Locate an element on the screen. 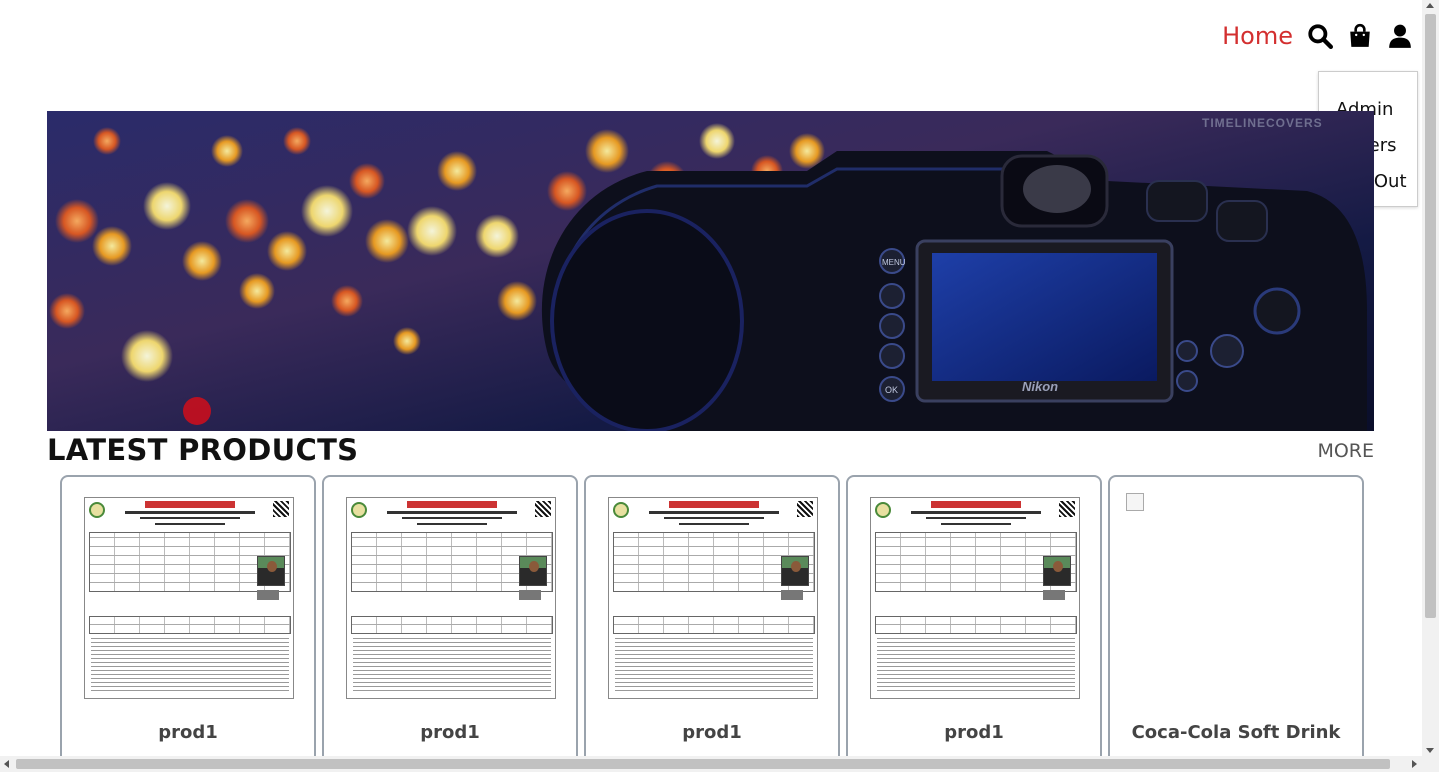 The width and height of the screenshot is (1439, 772). scroll-left-icon is located at coordinates (6, 764).